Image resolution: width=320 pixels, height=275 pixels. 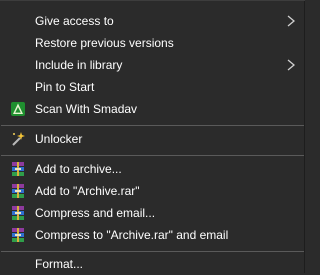 I want to click on menu-item-restore-previous-versions: Restore previous versions, so click(x=152, y=43).